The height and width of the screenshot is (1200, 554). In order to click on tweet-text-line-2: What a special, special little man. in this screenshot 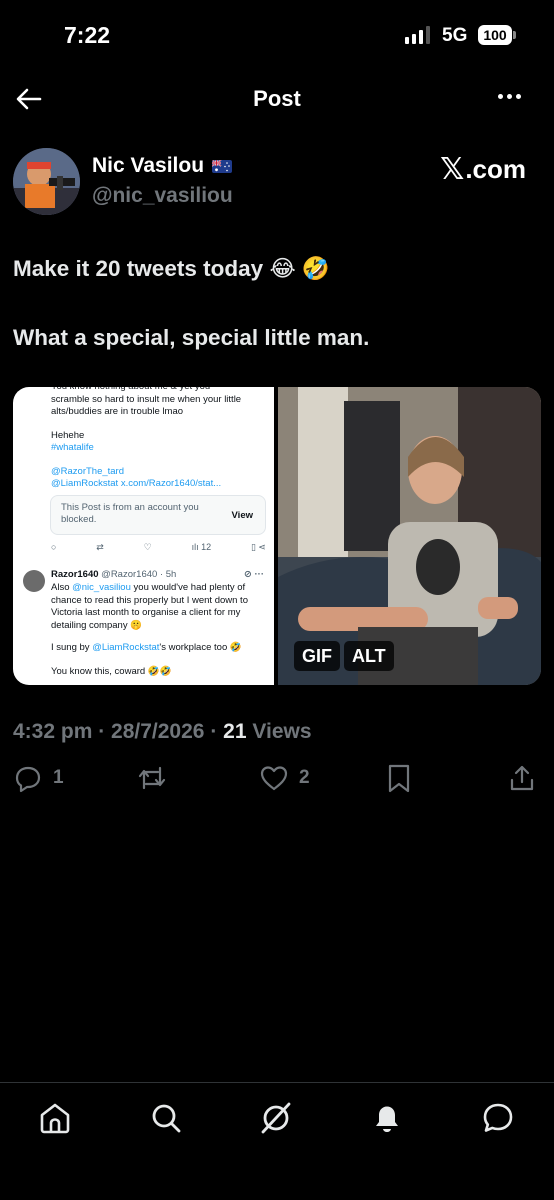, I will do `click(191, 337)`.